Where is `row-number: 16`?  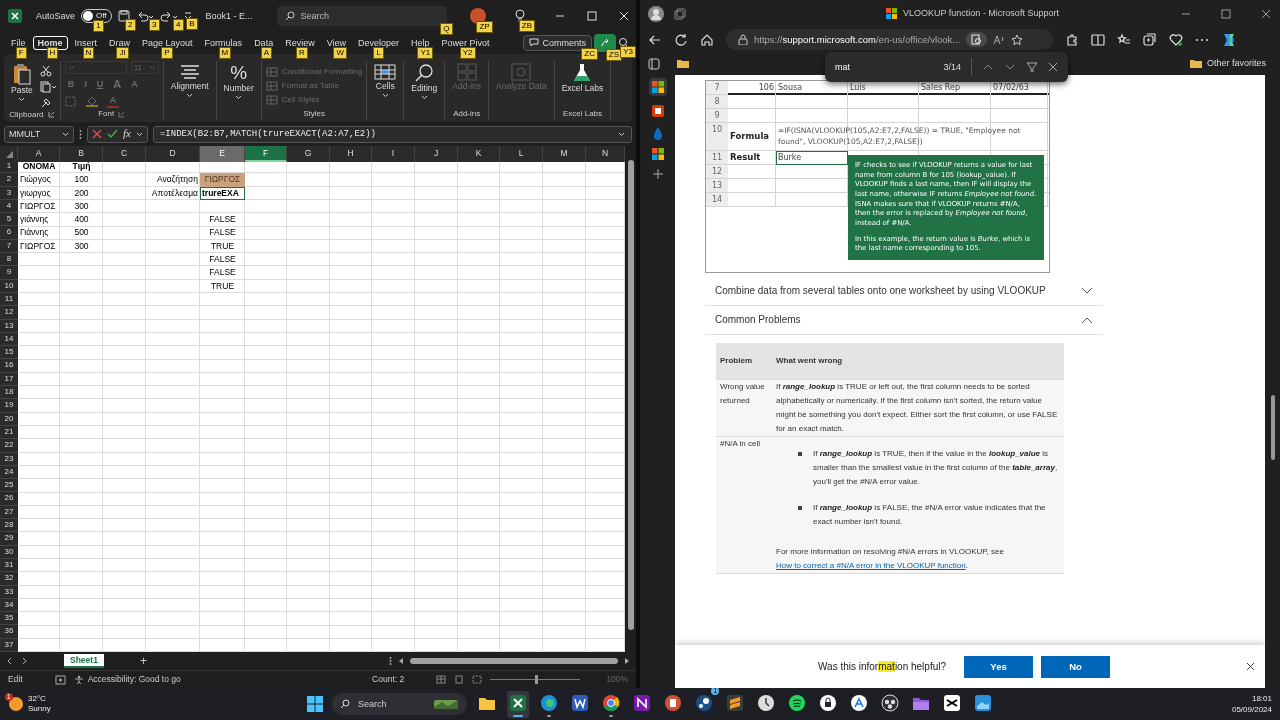 row-number: 16 is located at coordinates (9, 366).